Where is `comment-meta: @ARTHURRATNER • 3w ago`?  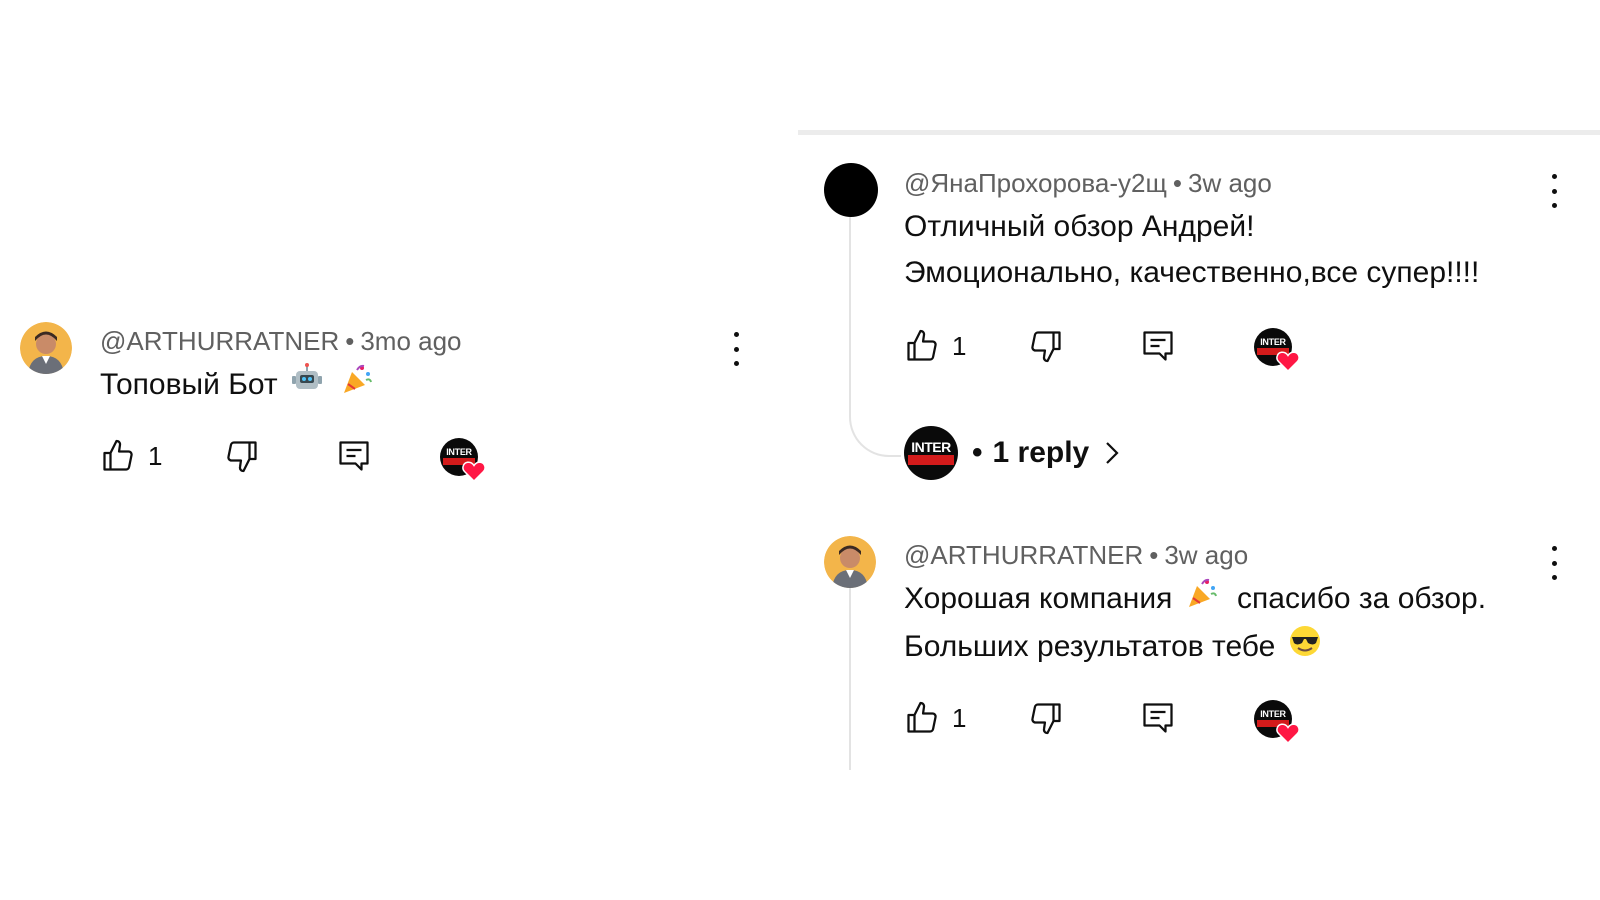 comment-meta: @ARTHURRATNER • 3w ago is located at coordinates (1076, 555).